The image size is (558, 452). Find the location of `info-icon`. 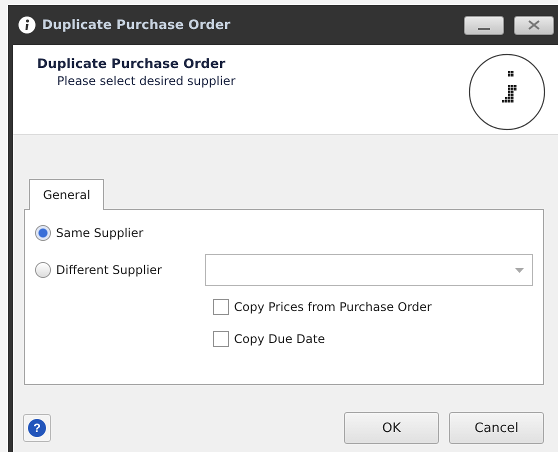

info-icon is located at coordinates (27, 25).